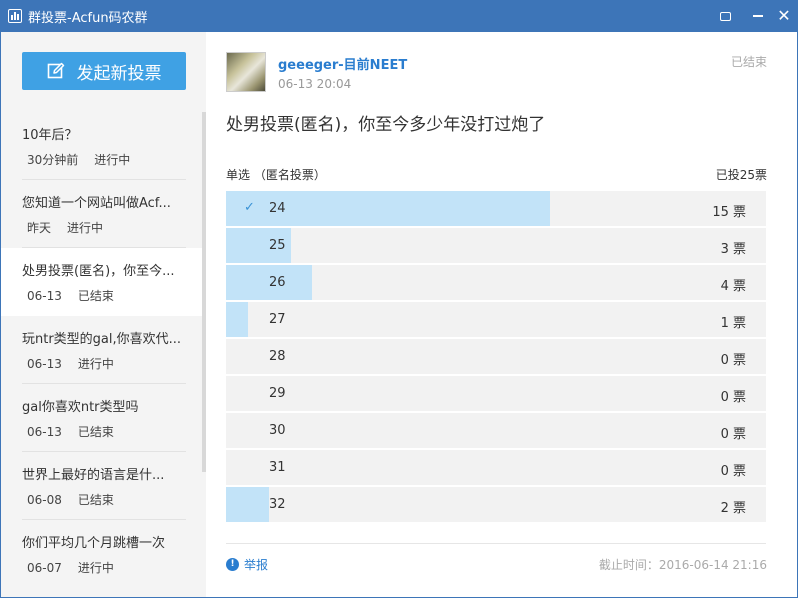  What do you see at coordinates (758, 16) in the screenshot?
I see `minimize-button` at bounding box center [758, 16].